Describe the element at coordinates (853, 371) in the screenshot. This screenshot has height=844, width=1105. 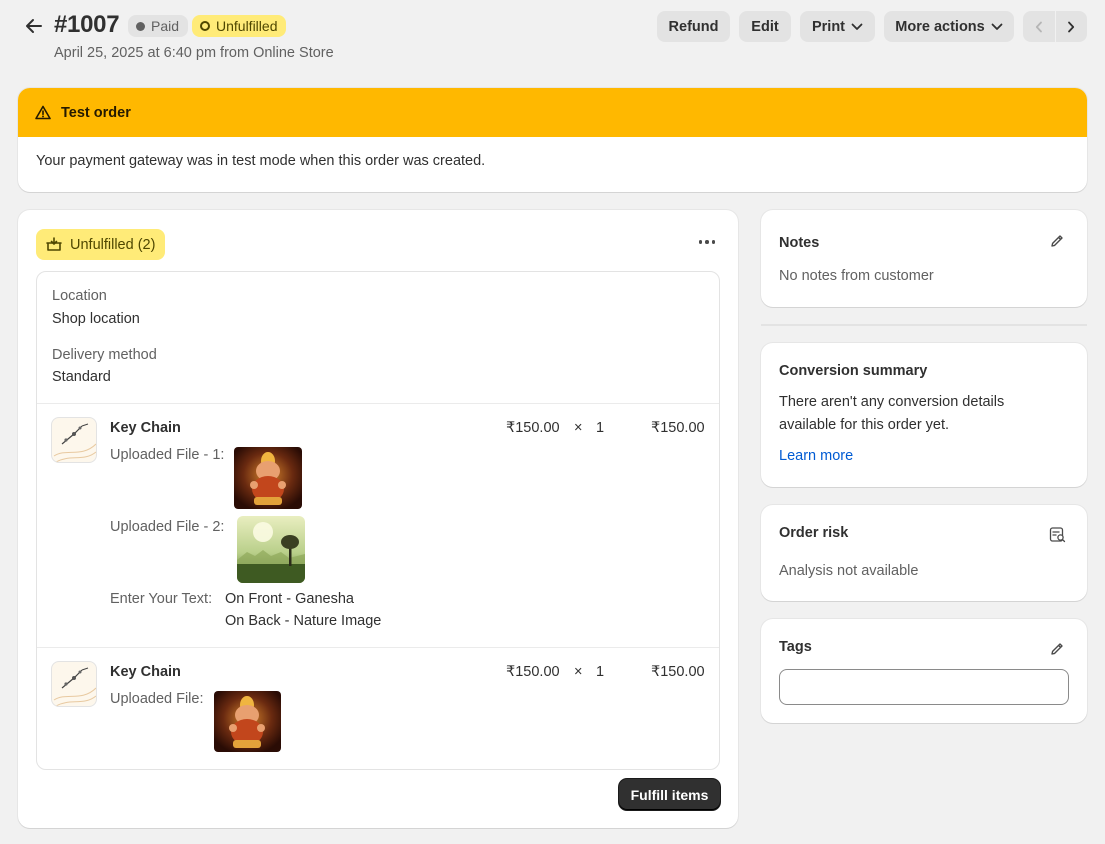
I see `conversion-title: Conversion summary` at that location.